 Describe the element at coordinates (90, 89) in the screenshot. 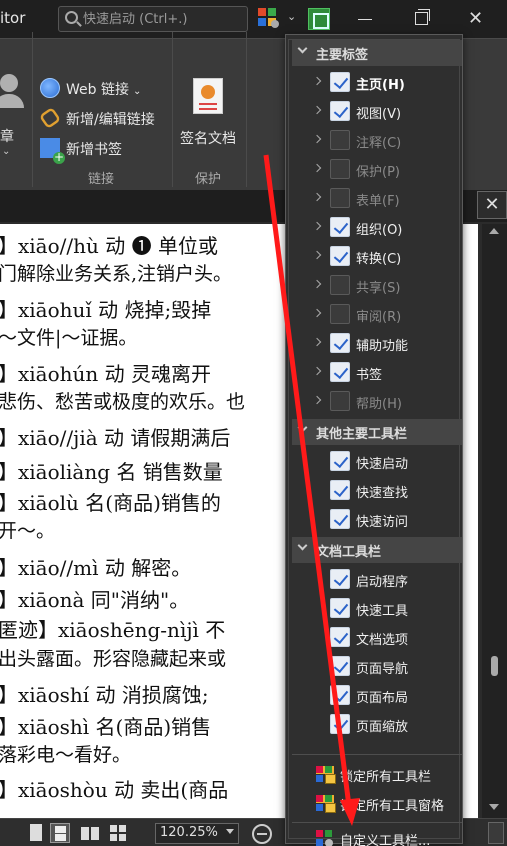

I see `web-link-button: Web 链接 ⌄` at that location.